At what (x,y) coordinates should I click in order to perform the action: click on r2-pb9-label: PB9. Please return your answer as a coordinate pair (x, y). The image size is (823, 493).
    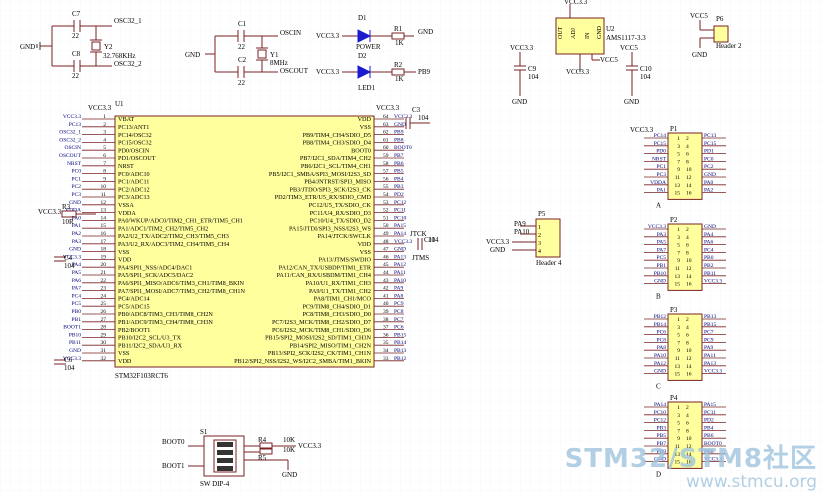
    Looking at the image, I should click on (424, 72).